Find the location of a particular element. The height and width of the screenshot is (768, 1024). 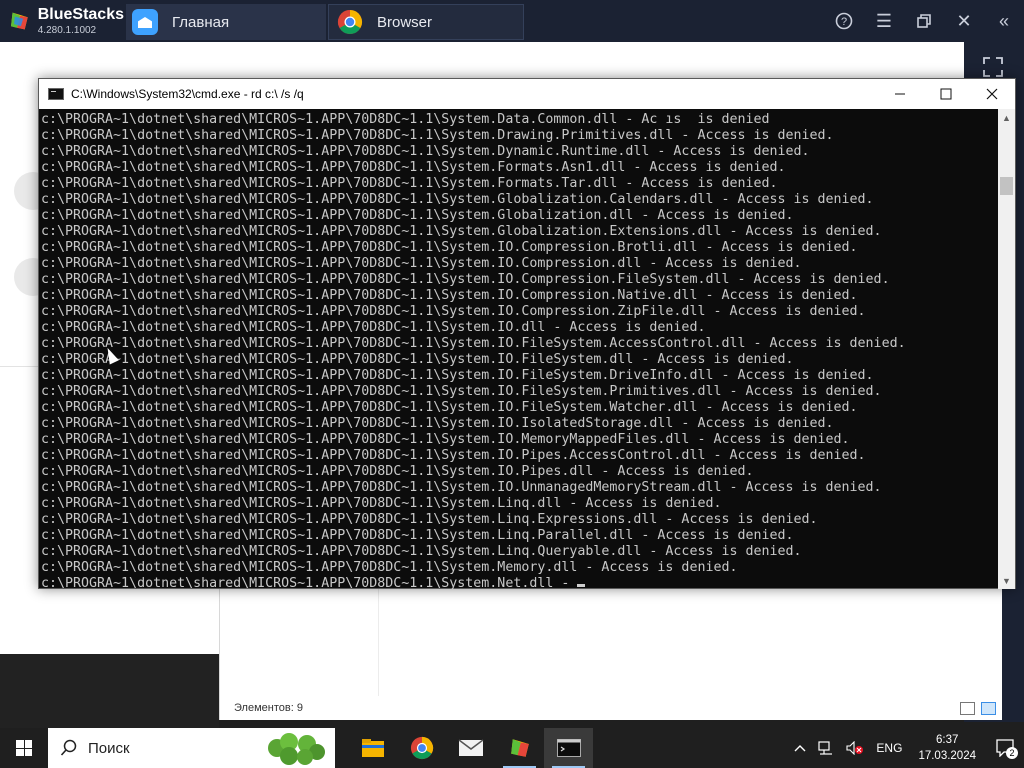

home-icon is located at coordinates (145, 22).